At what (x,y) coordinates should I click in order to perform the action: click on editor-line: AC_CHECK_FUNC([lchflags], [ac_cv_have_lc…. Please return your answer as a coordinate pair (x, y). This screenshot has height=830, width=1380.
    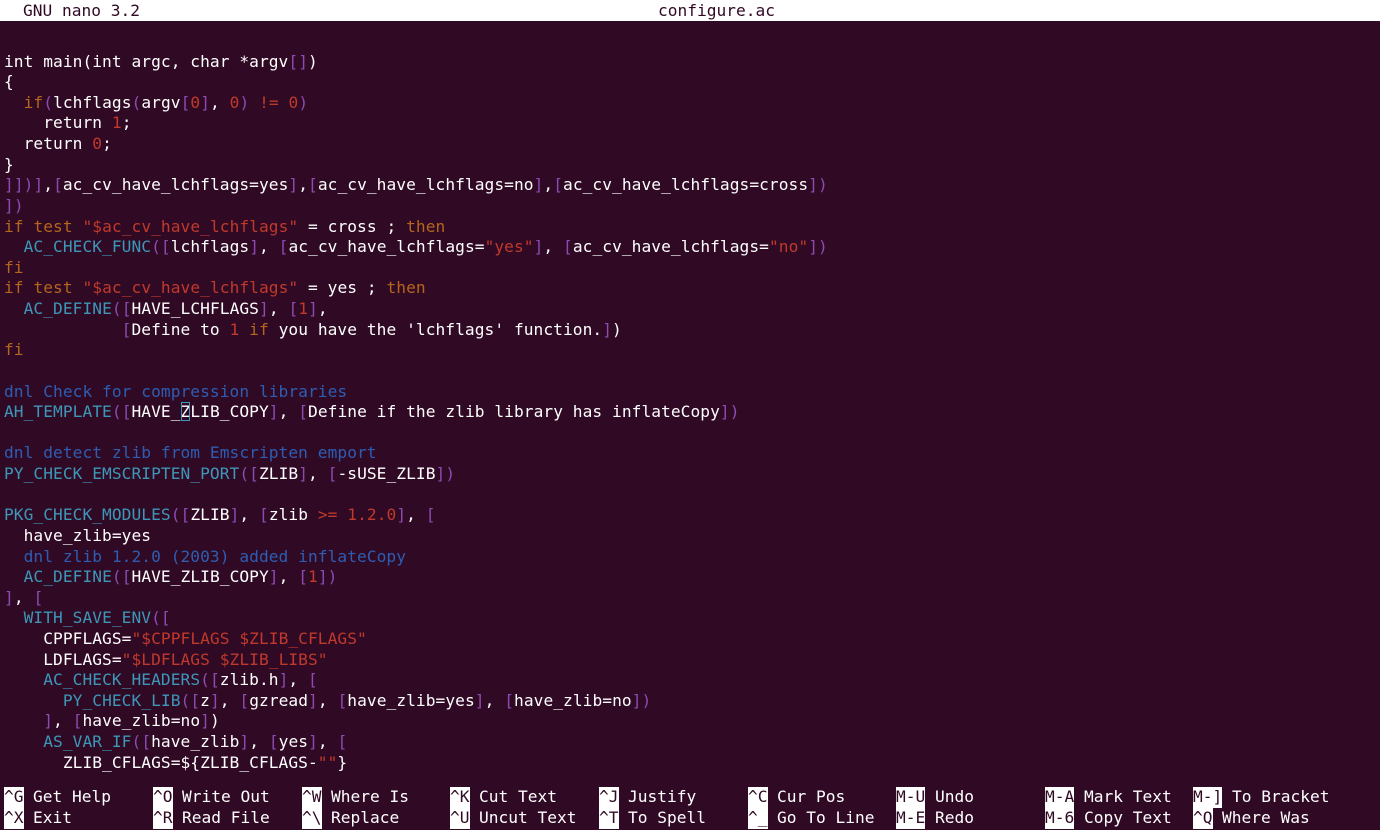
    Looking at the image, I should click on (416, 247).